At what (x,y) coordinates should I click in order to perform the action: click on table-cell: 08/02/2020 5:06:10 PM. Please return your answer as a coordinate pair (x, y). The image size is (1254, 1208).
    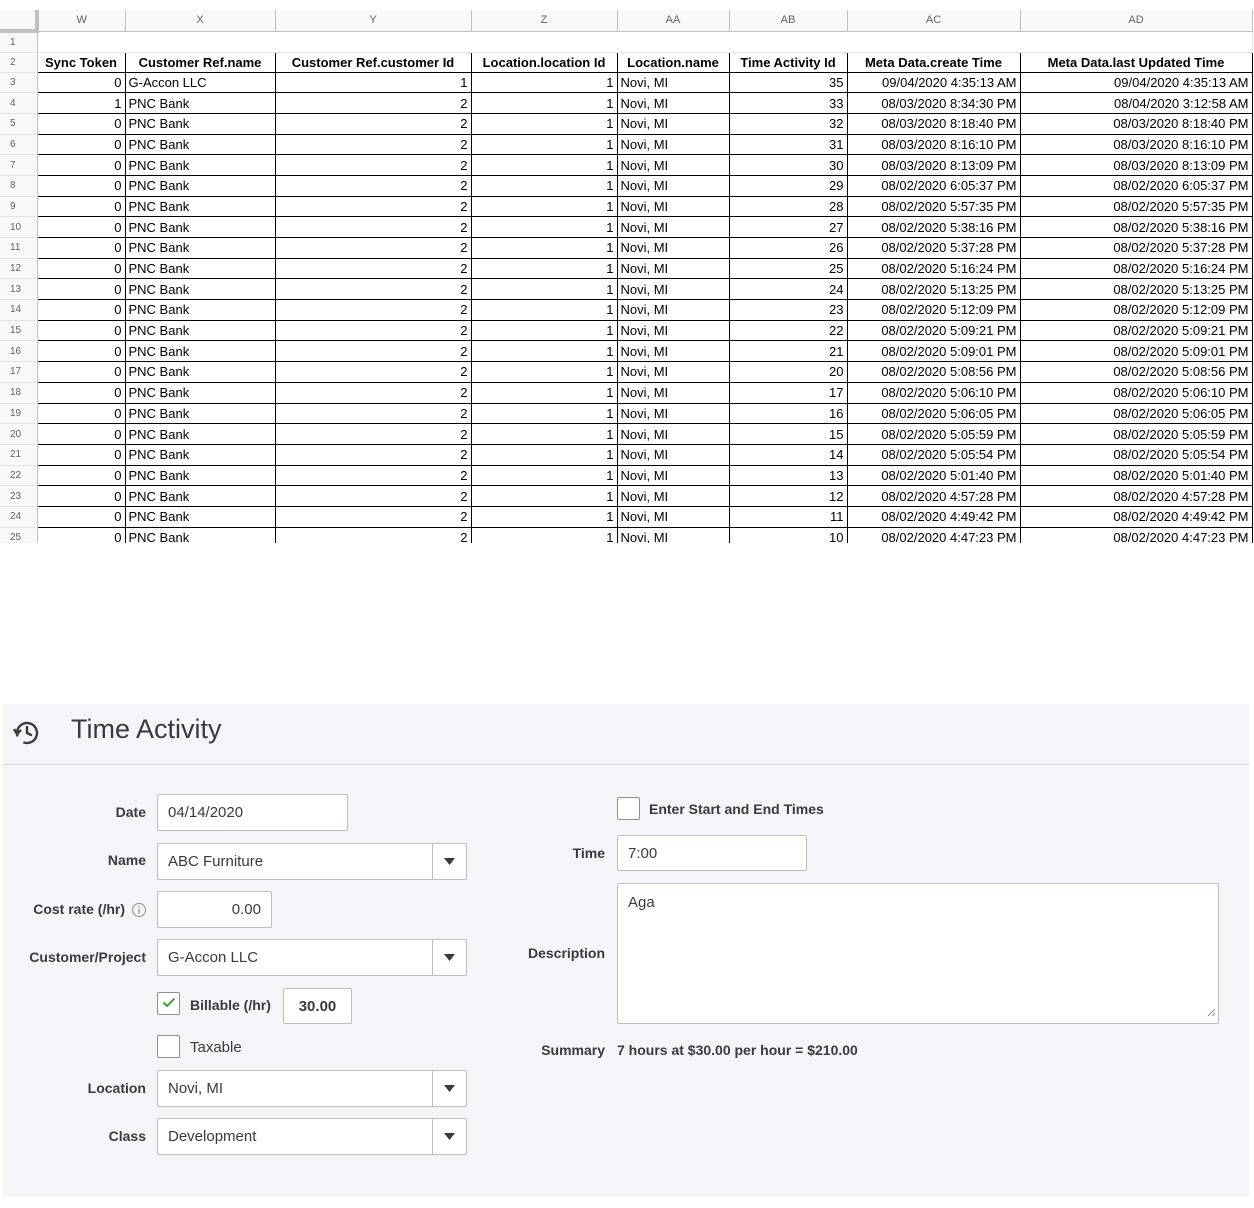
    Looking at the image, I should click on (933, 392).